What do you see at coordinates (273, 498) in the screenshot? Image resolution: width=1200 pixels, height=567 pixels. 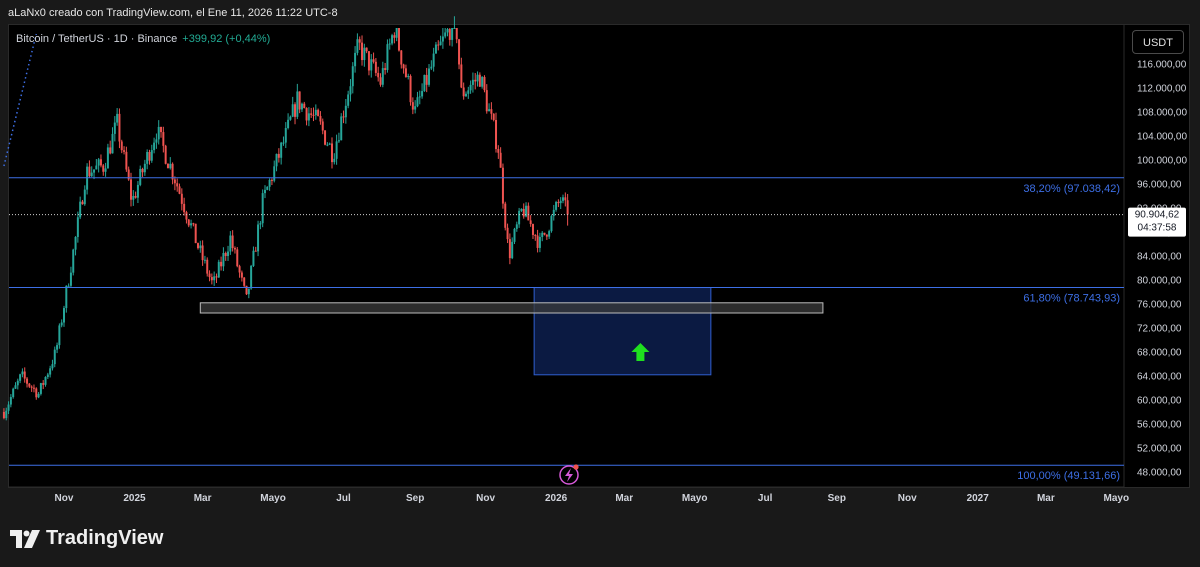 I see `x-tick-label: Mayo` at bounding box center [273, 498].